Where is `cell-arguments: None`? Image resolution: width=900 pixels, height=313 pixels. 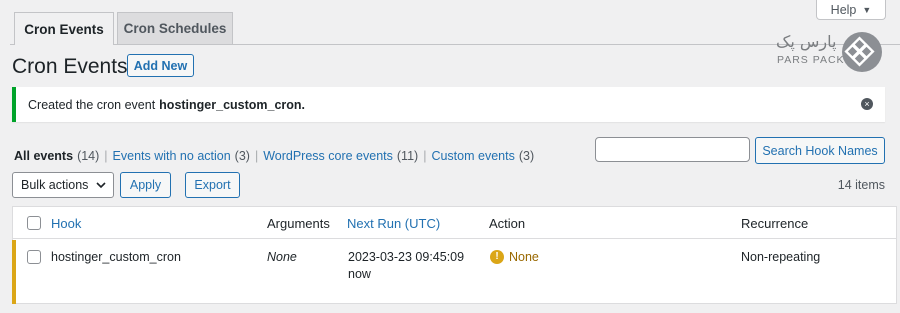 cell-arguments: None is located at coordinates (282, 257).